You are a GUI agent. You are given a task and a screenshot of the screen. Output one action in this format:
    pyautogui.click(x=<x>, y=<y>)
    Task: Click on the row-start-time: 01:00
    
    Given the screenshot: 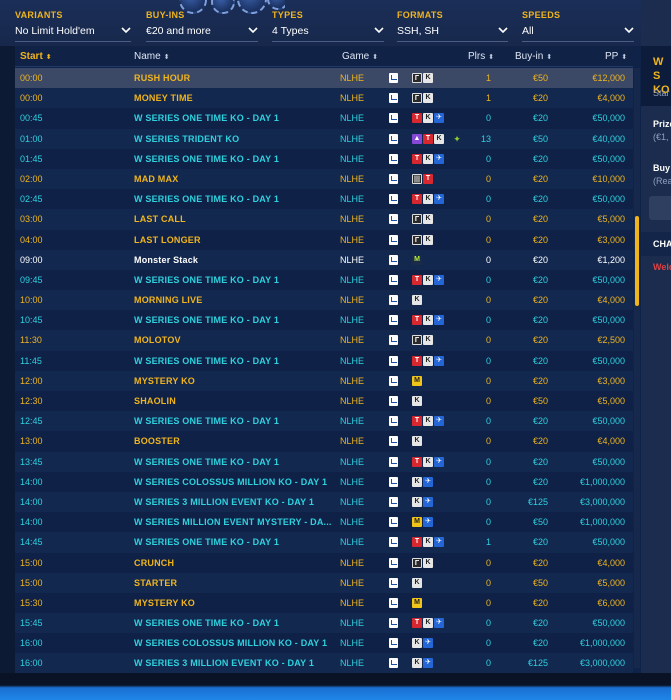 What is the action you would take?
    pyautogui.click(x=31, y=138)
    